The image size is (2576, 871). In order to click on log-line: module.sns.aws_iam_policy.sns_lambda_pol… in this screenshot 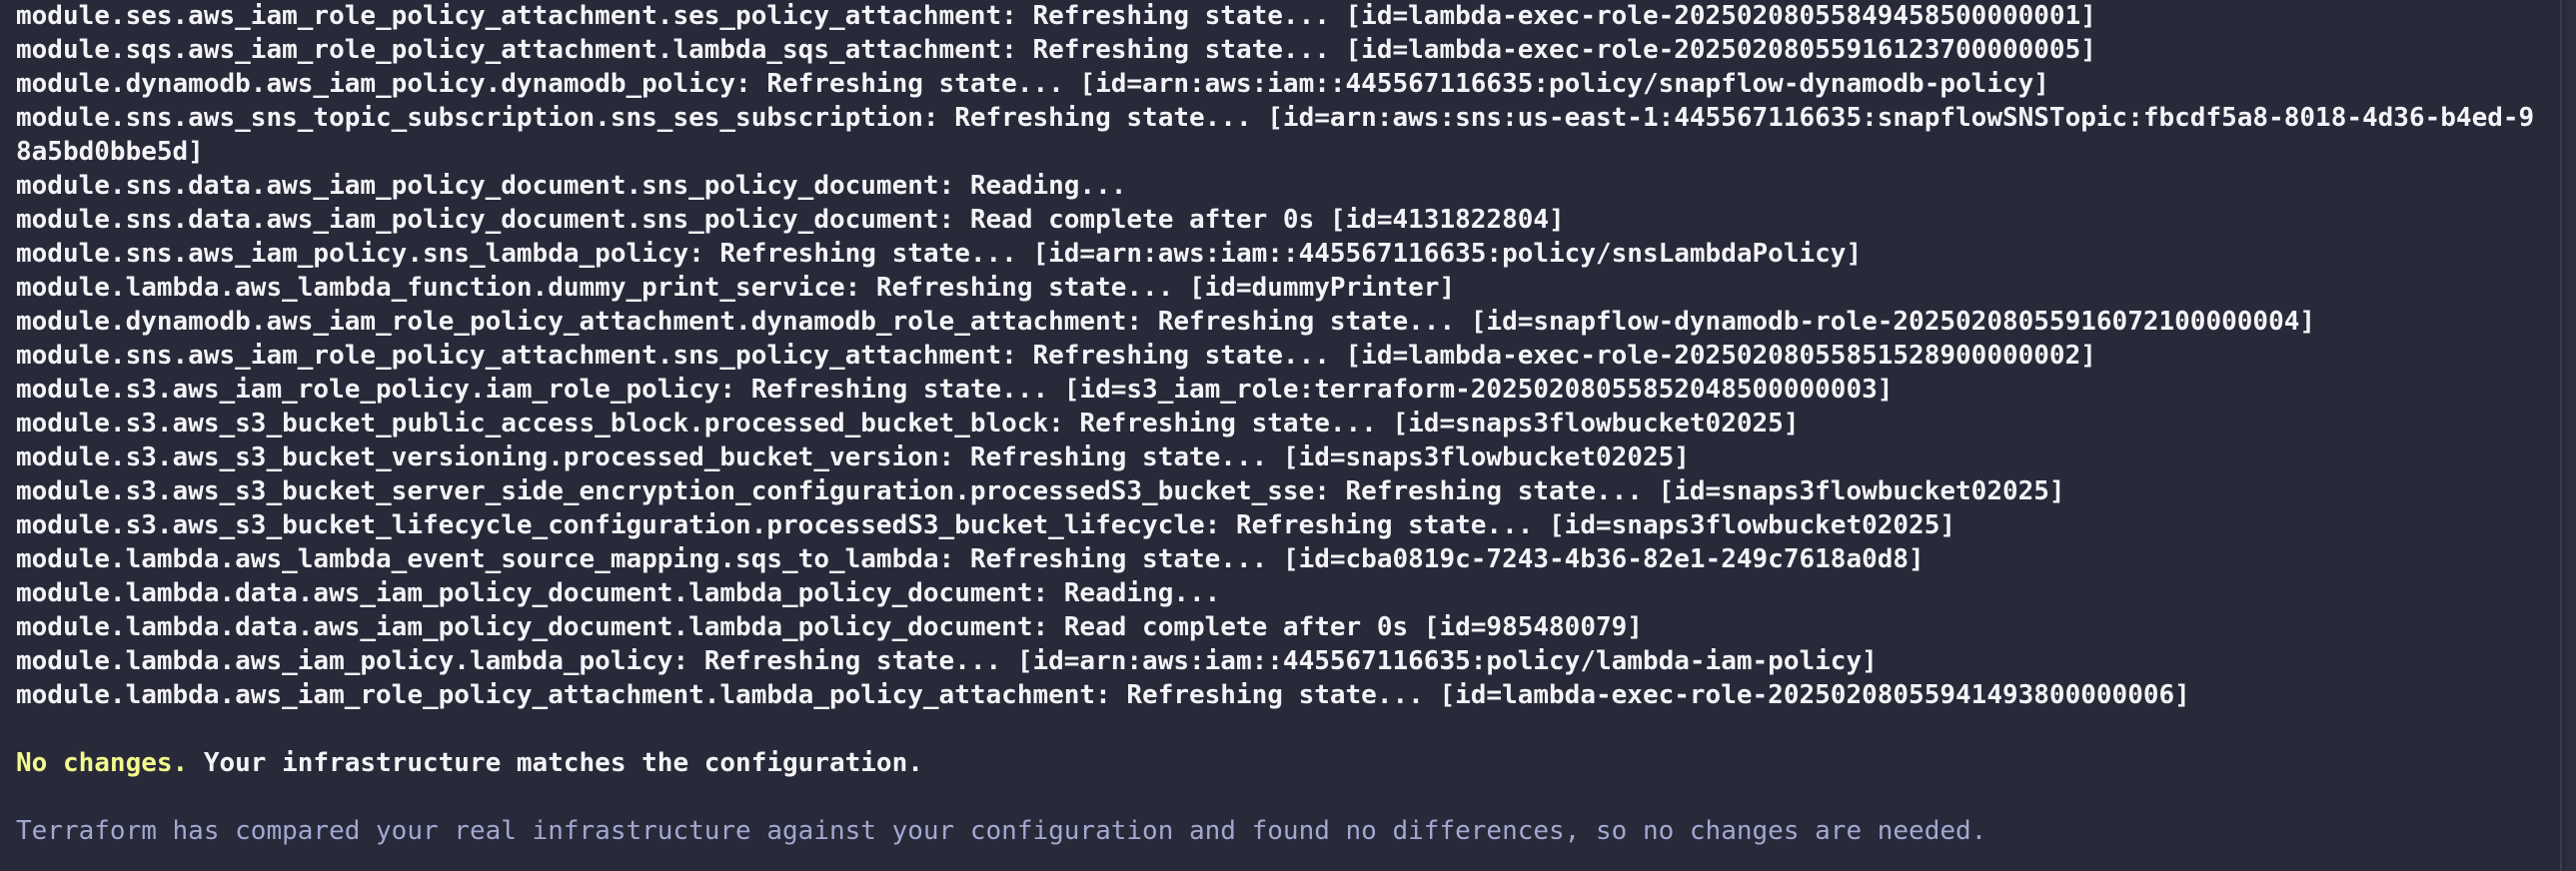, I will do `click(939, 254)`.